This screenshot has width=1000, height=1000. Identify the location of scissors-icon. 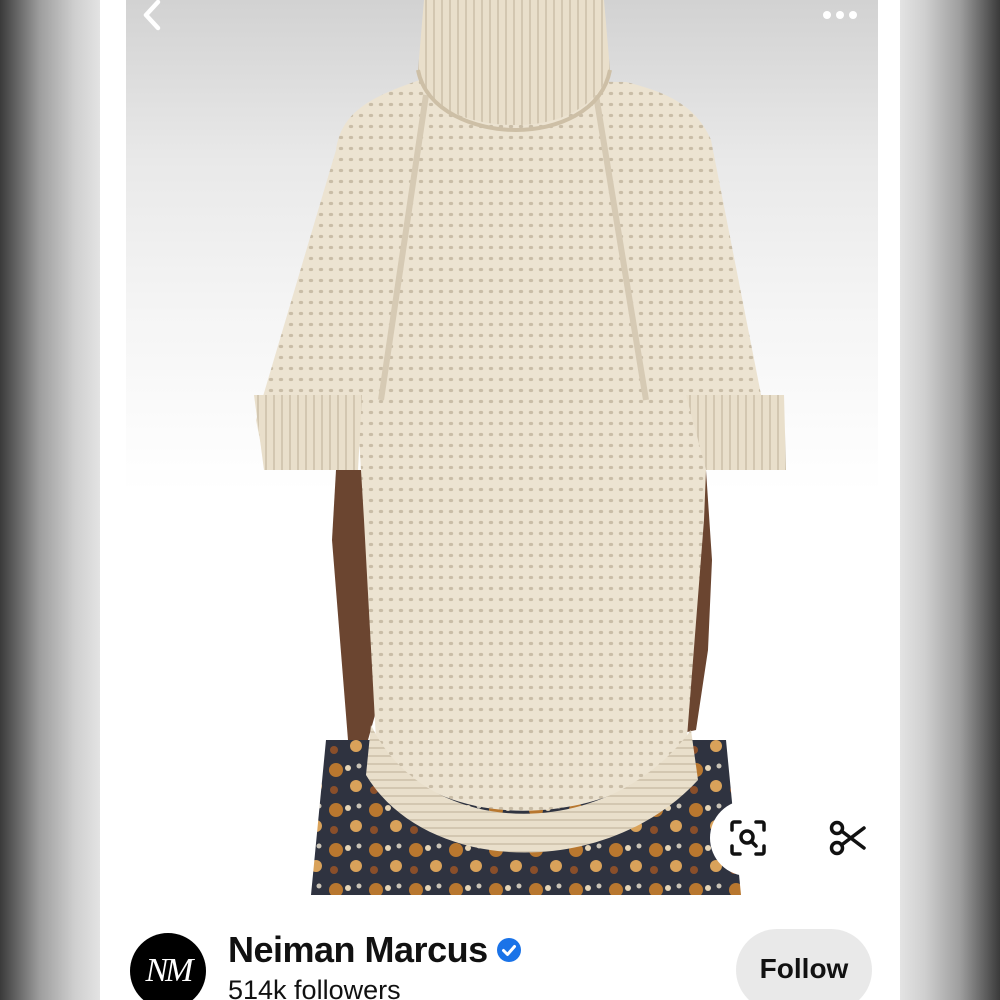
(847, 838).